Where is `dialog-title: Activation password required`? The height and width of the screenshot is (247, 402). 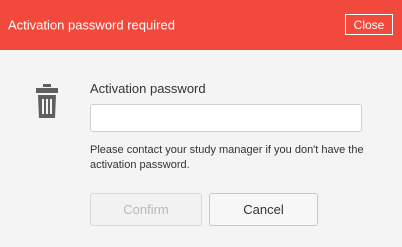 dialog-title: Activation password required is located at coordinates (91, 25).